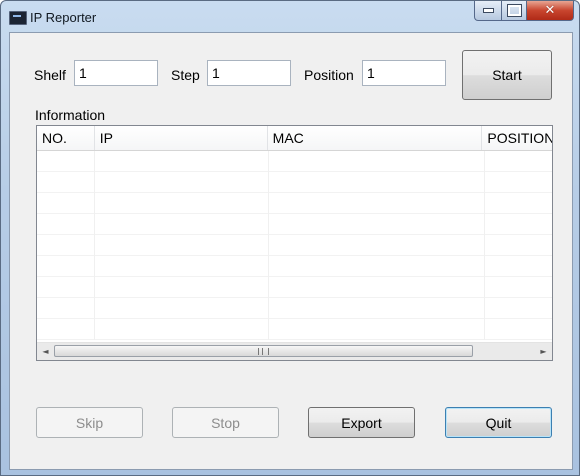  Describe the element at coordinates (290, 16) in the screenshot. I see `title-bar: IP Reporter ✕` at that location.